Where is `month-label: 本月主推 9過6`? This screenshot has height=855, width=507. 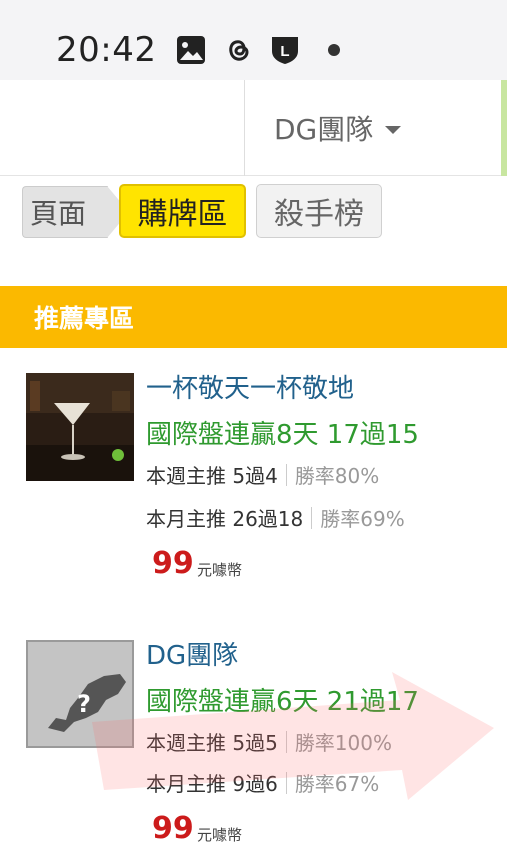
month-label: 本月主推 9過6 is located at coordinates (212, 784).